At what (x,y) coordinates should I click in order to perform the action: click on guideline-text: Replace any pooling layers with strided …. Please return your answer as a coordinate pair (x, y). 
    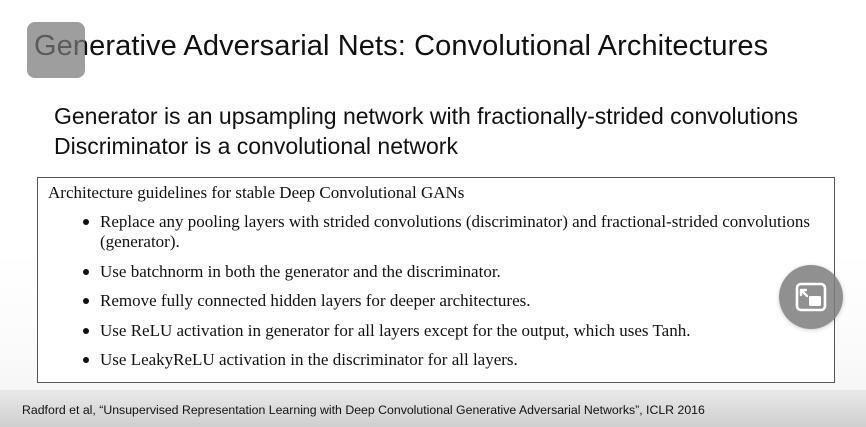
    Looking at the image, I should click on (455, 231).